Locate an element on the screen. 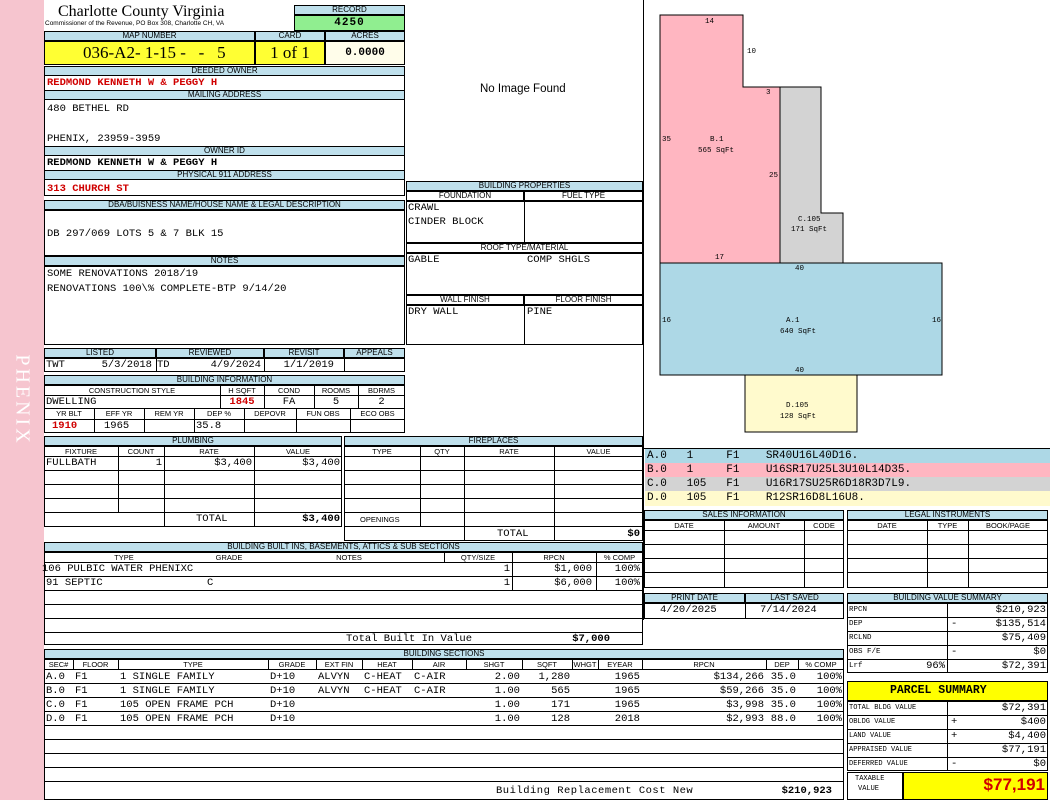  taxable-label-2: VALUE is located at coordinates (869, 789).